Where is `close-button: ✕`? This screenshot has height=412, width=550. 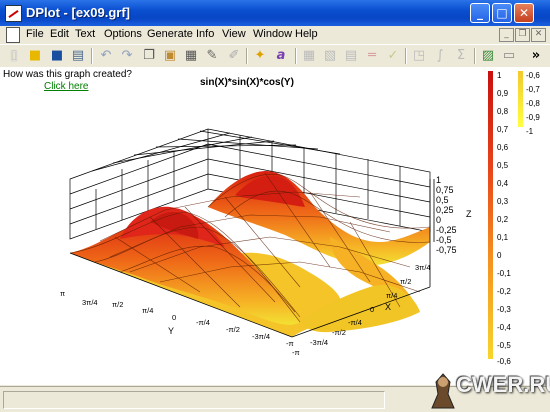
close-button: ✕ is located at coordinates (524, 13).